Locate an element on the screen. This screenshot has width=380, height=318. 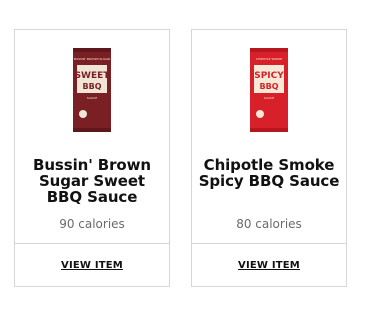
sauce-packet-image: CHIPOTLE SMOKE SPICY BBQ SAUCE is located at coordinates (269, 90).